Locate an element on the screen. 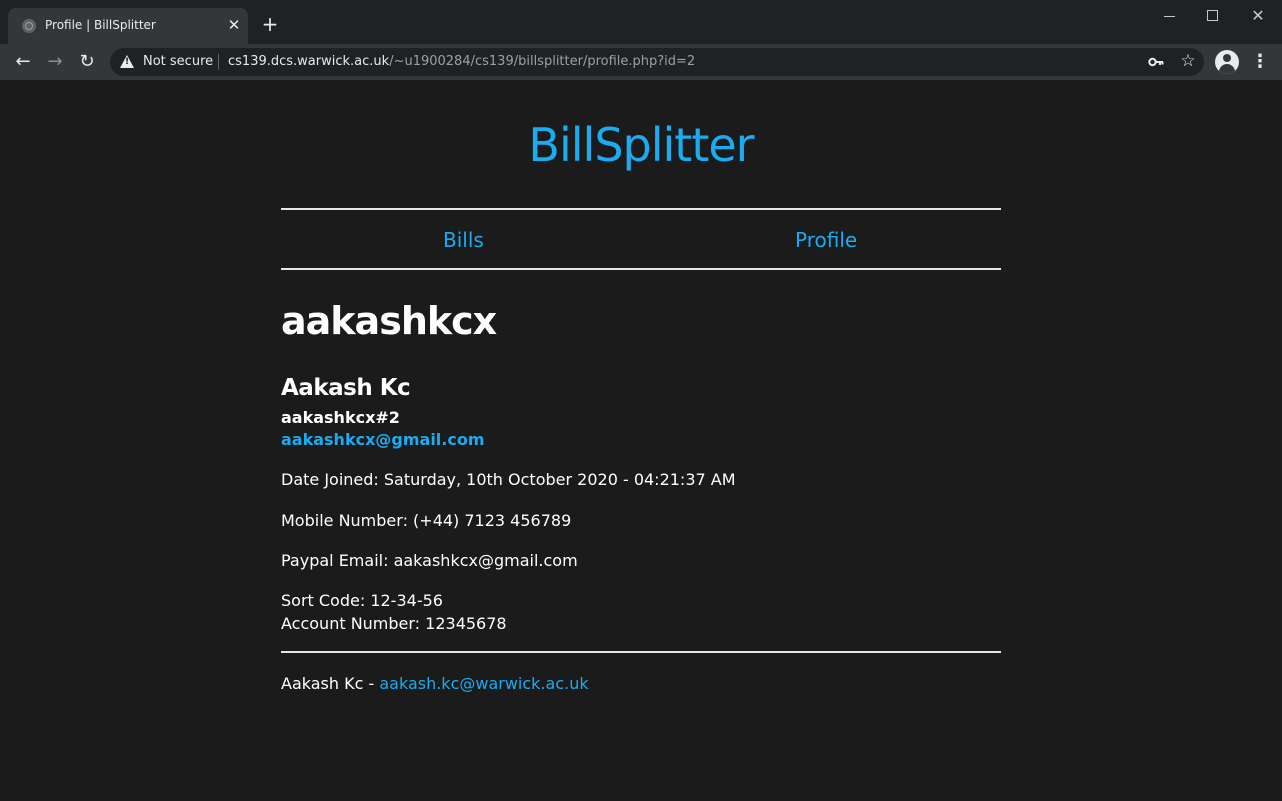  minimize-window-button is located at coordinates (1170, 16).